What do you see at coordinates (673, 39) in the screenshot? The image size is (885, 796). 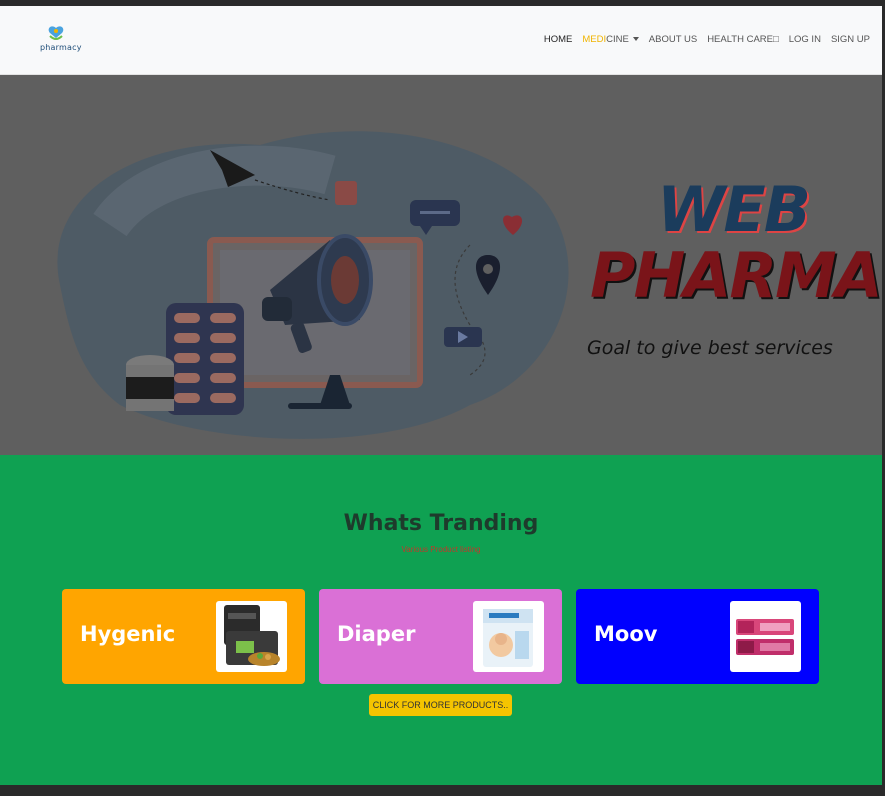 I see `nav-about-us: ABOUT US` at bounding box center [673, 39].